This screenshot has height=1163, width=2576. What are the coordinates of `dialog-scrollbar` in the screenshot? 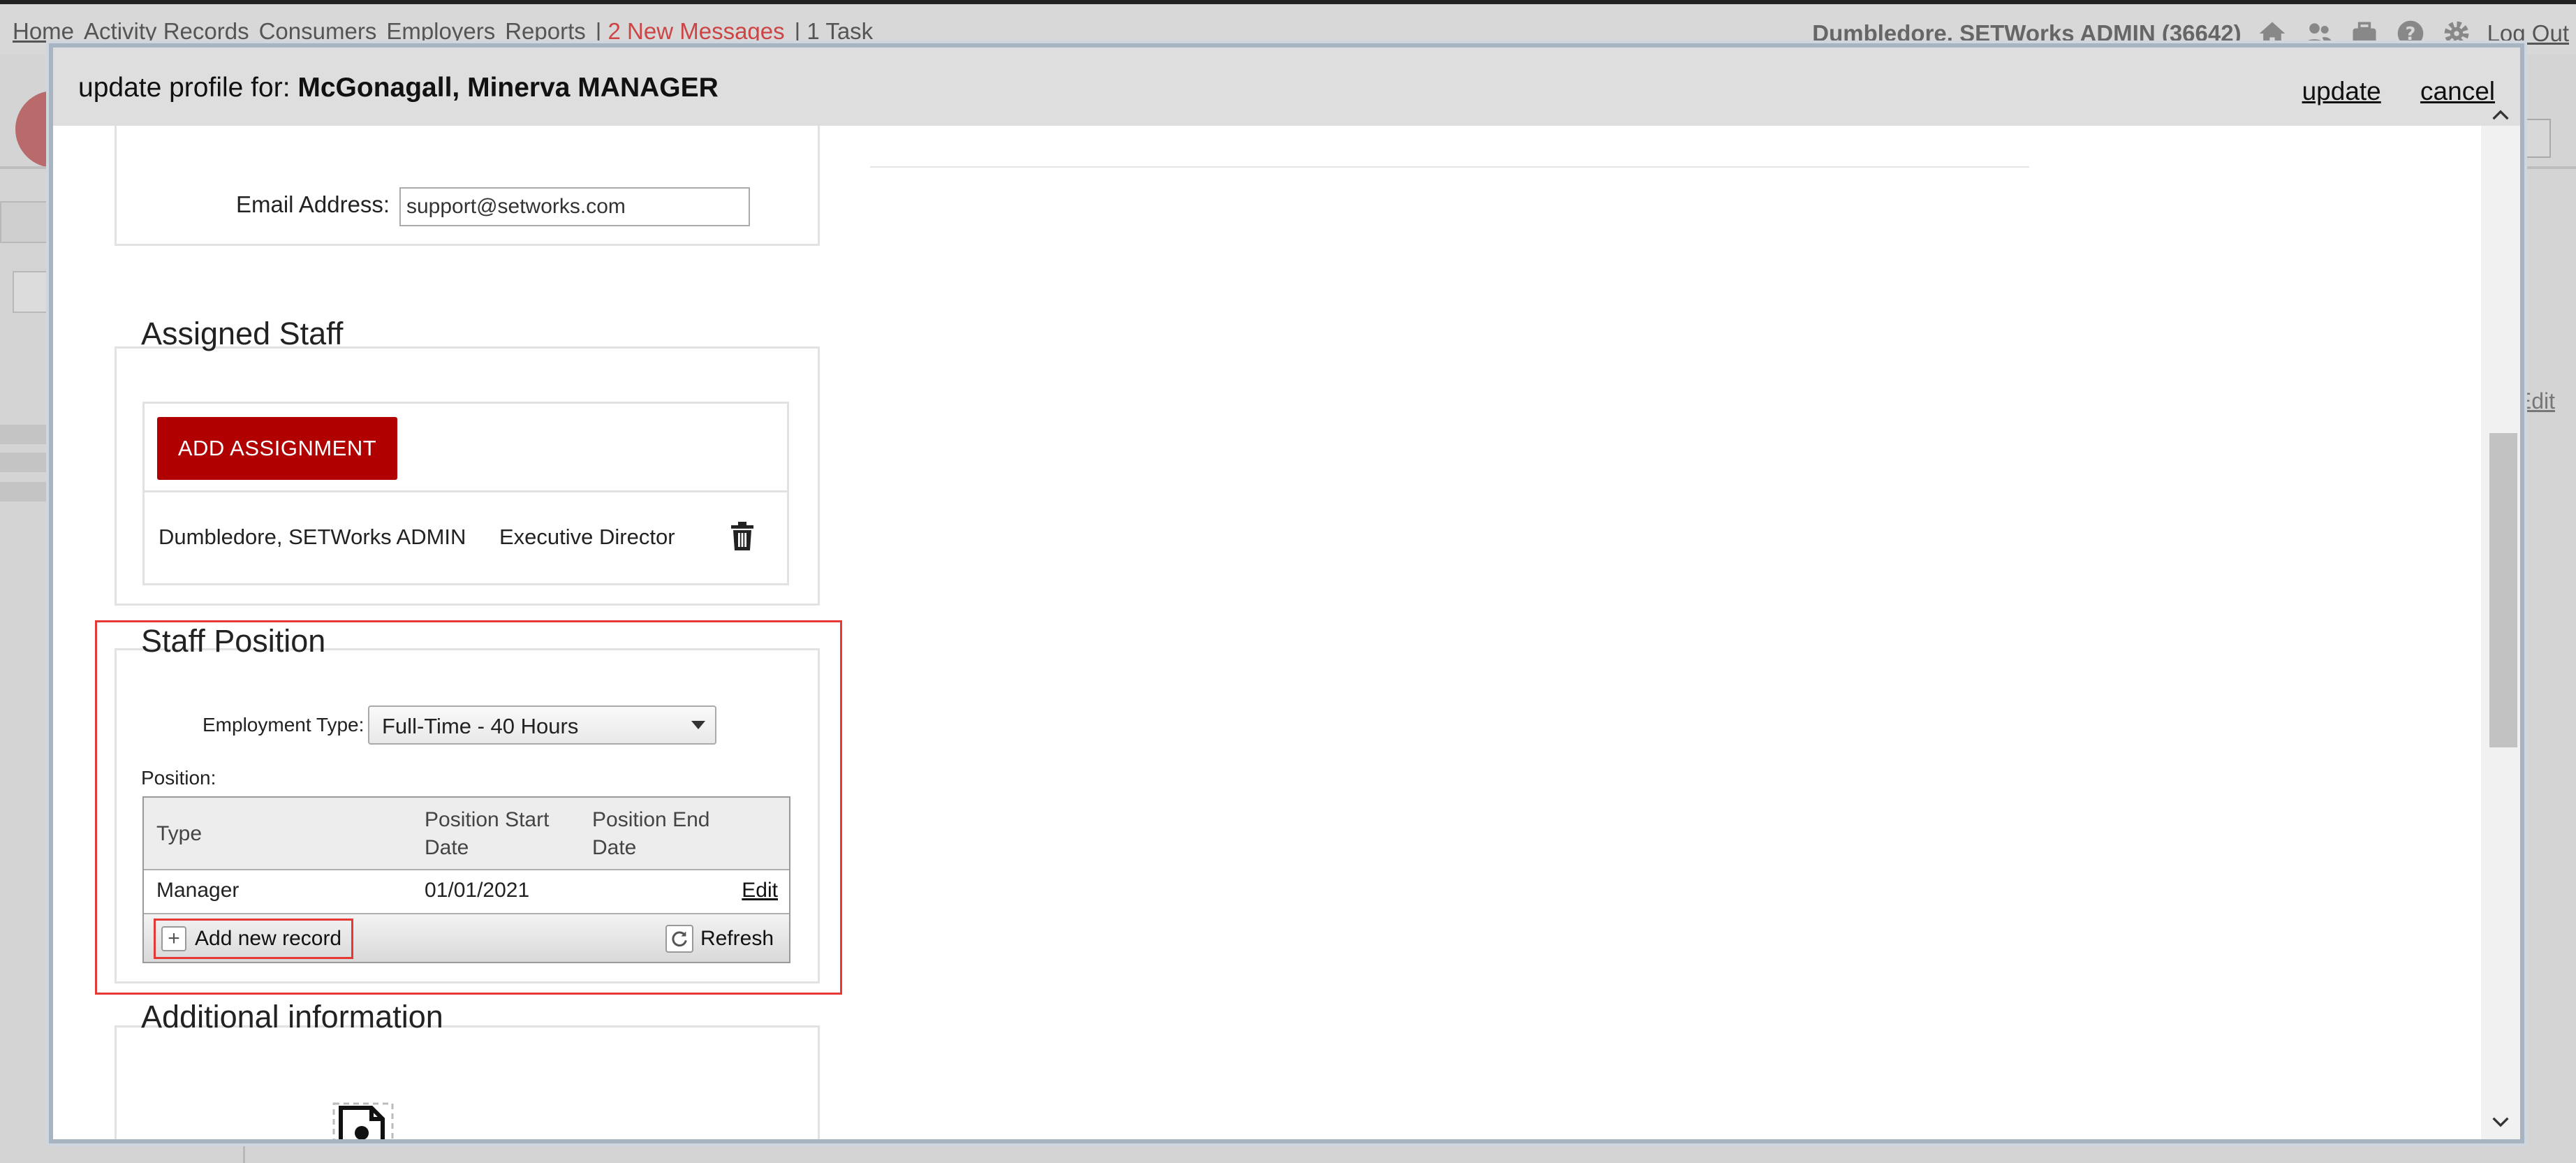 It's located at (2500, 624).